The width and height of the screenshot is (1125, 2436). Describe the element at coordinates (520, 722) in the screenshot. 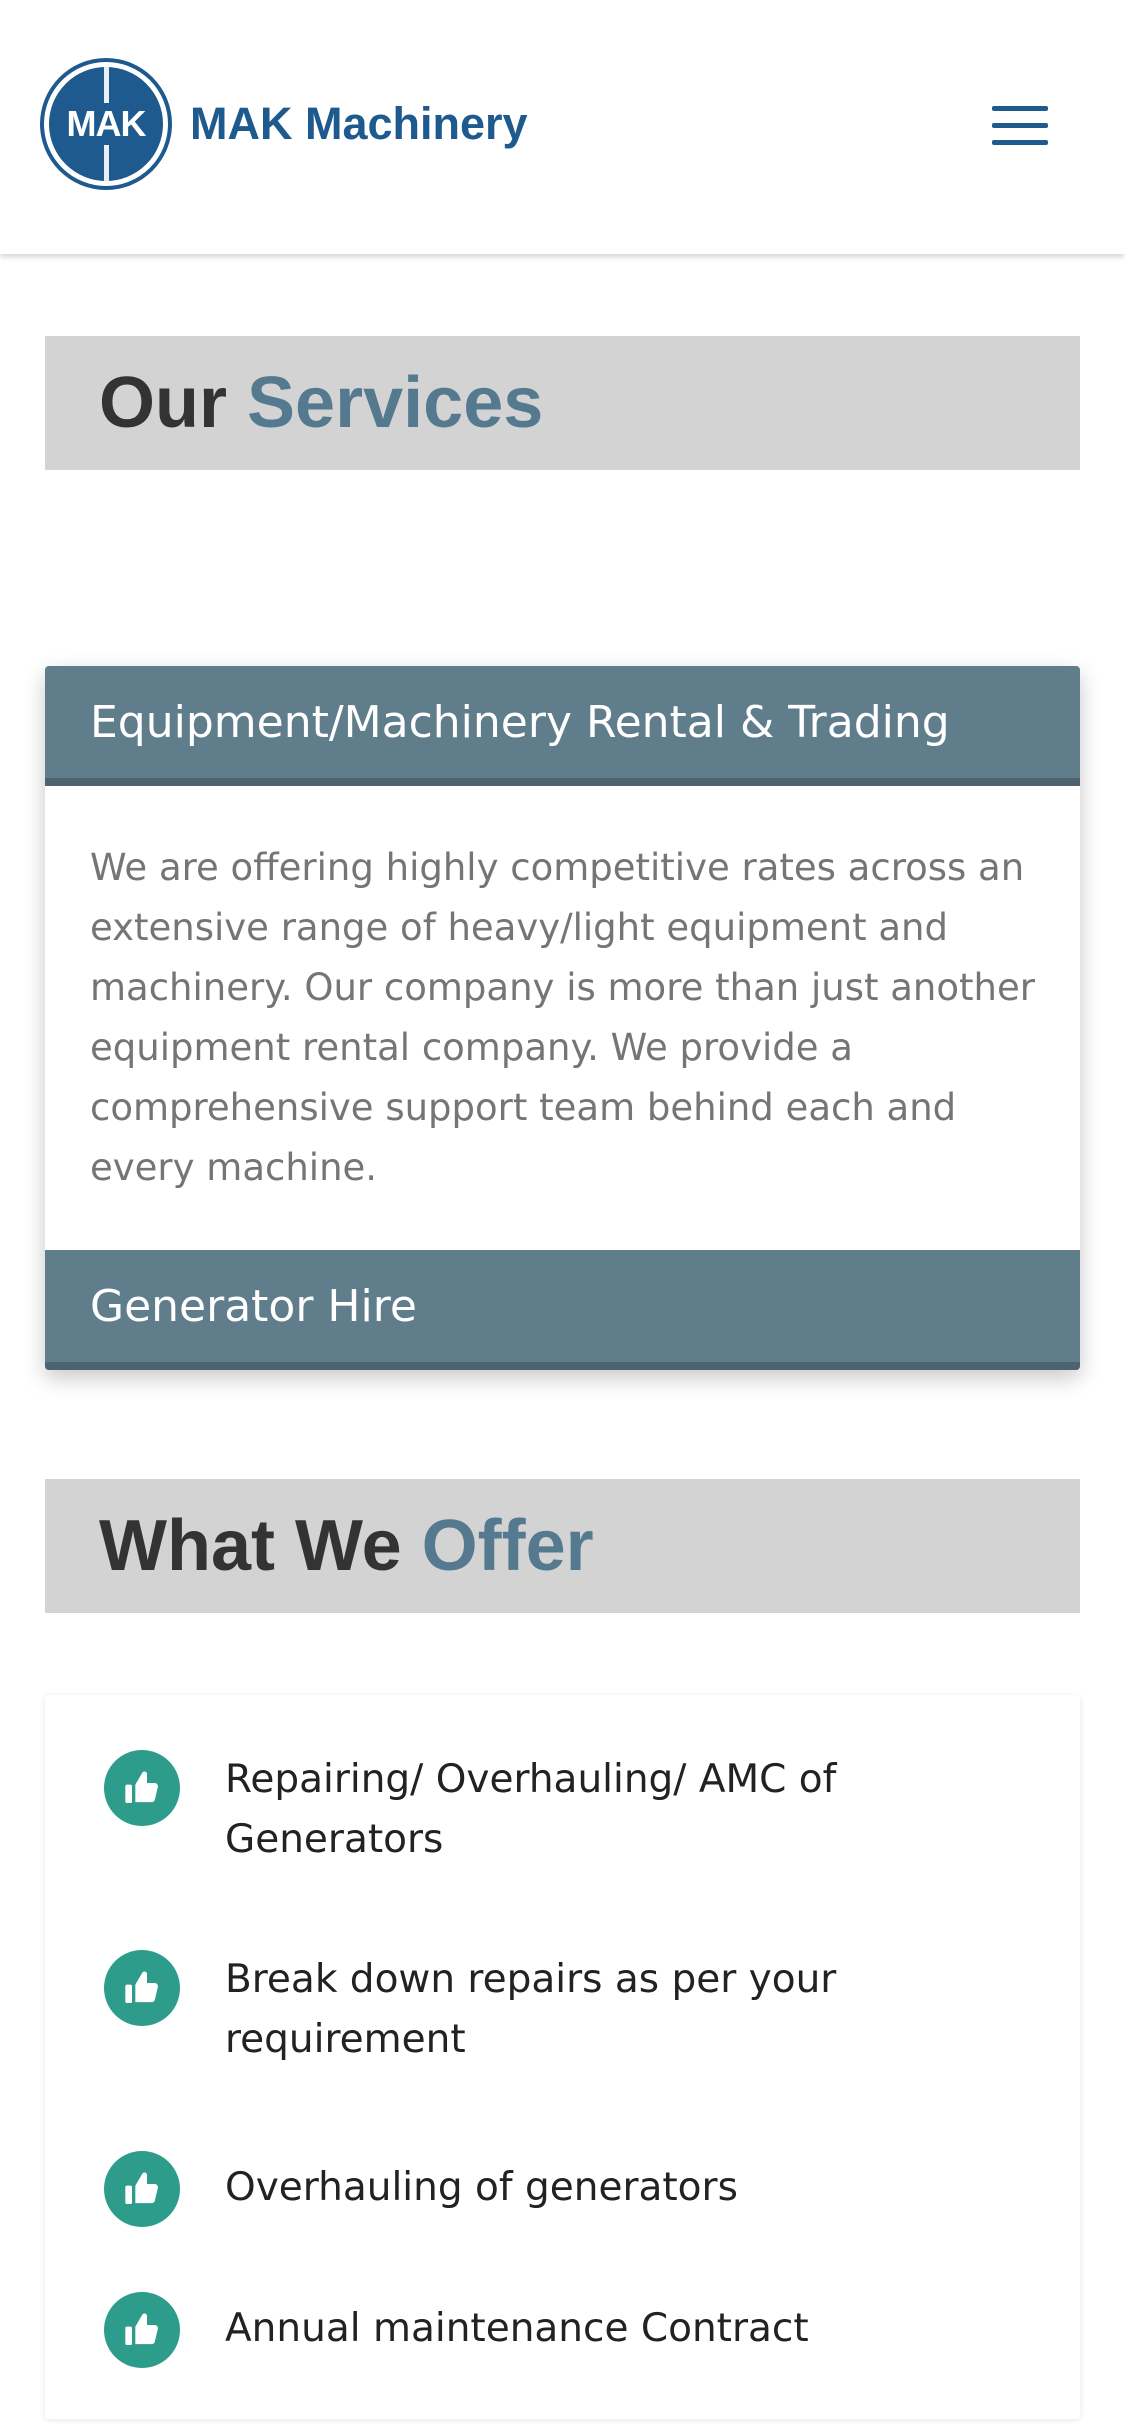

I see `accordion-header-label: Equipment/Machinery Rental & Trading` at that location.